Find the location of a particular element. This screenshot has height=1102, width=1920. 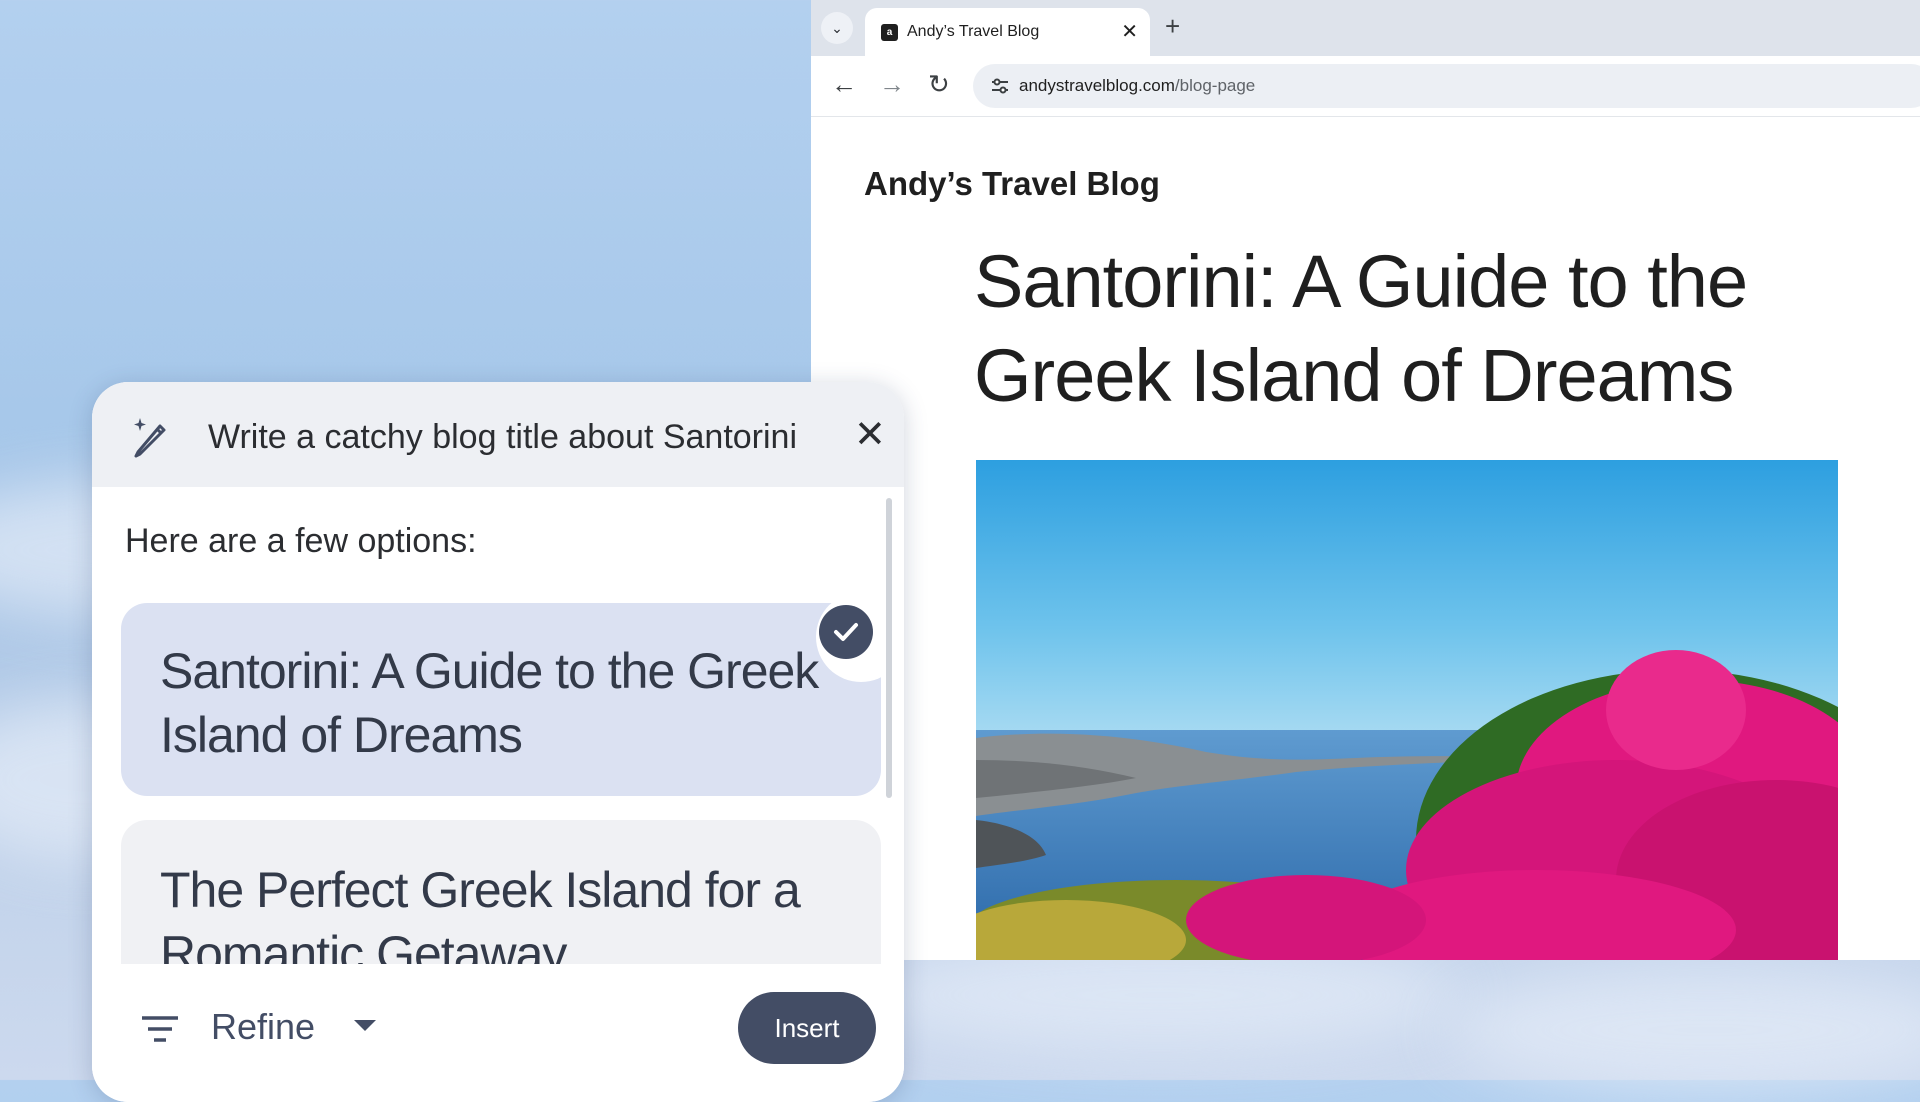

check-icon is located at coordinates (846, 632).